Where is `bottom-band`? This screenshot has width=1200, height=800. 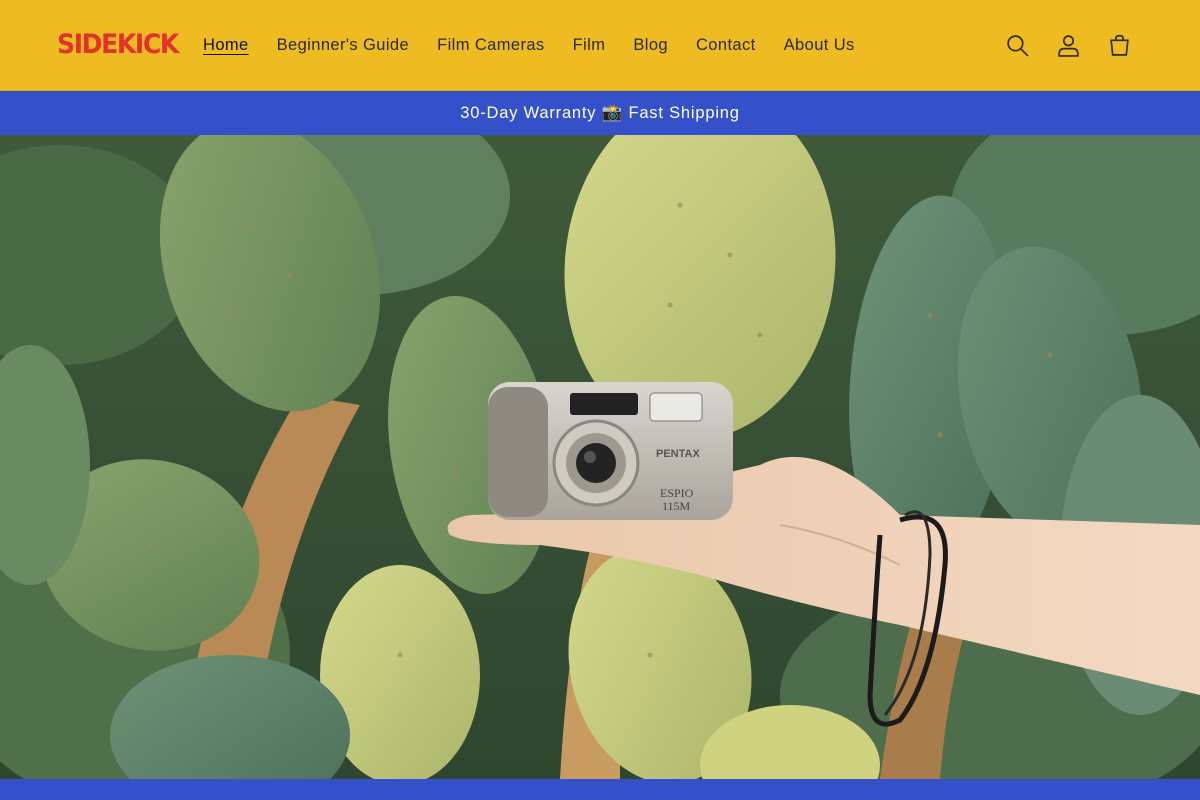
bottom-band is located at coordinates (600, 789).